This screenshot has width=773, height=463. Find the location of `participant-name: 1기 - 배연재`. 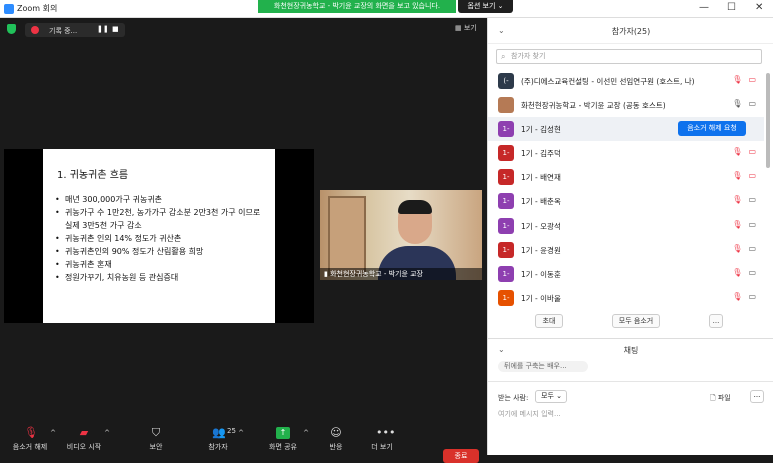

participant-name: 1기 - 배연재 is located at coordinates (541, 178).